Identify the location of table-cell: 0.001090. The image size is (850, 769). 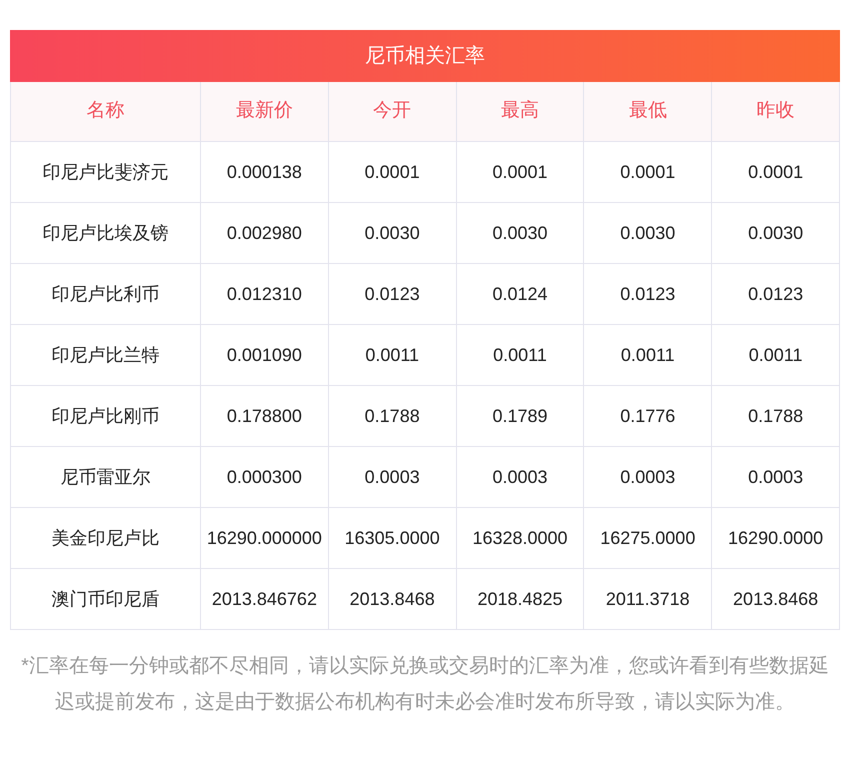
(265, 355).